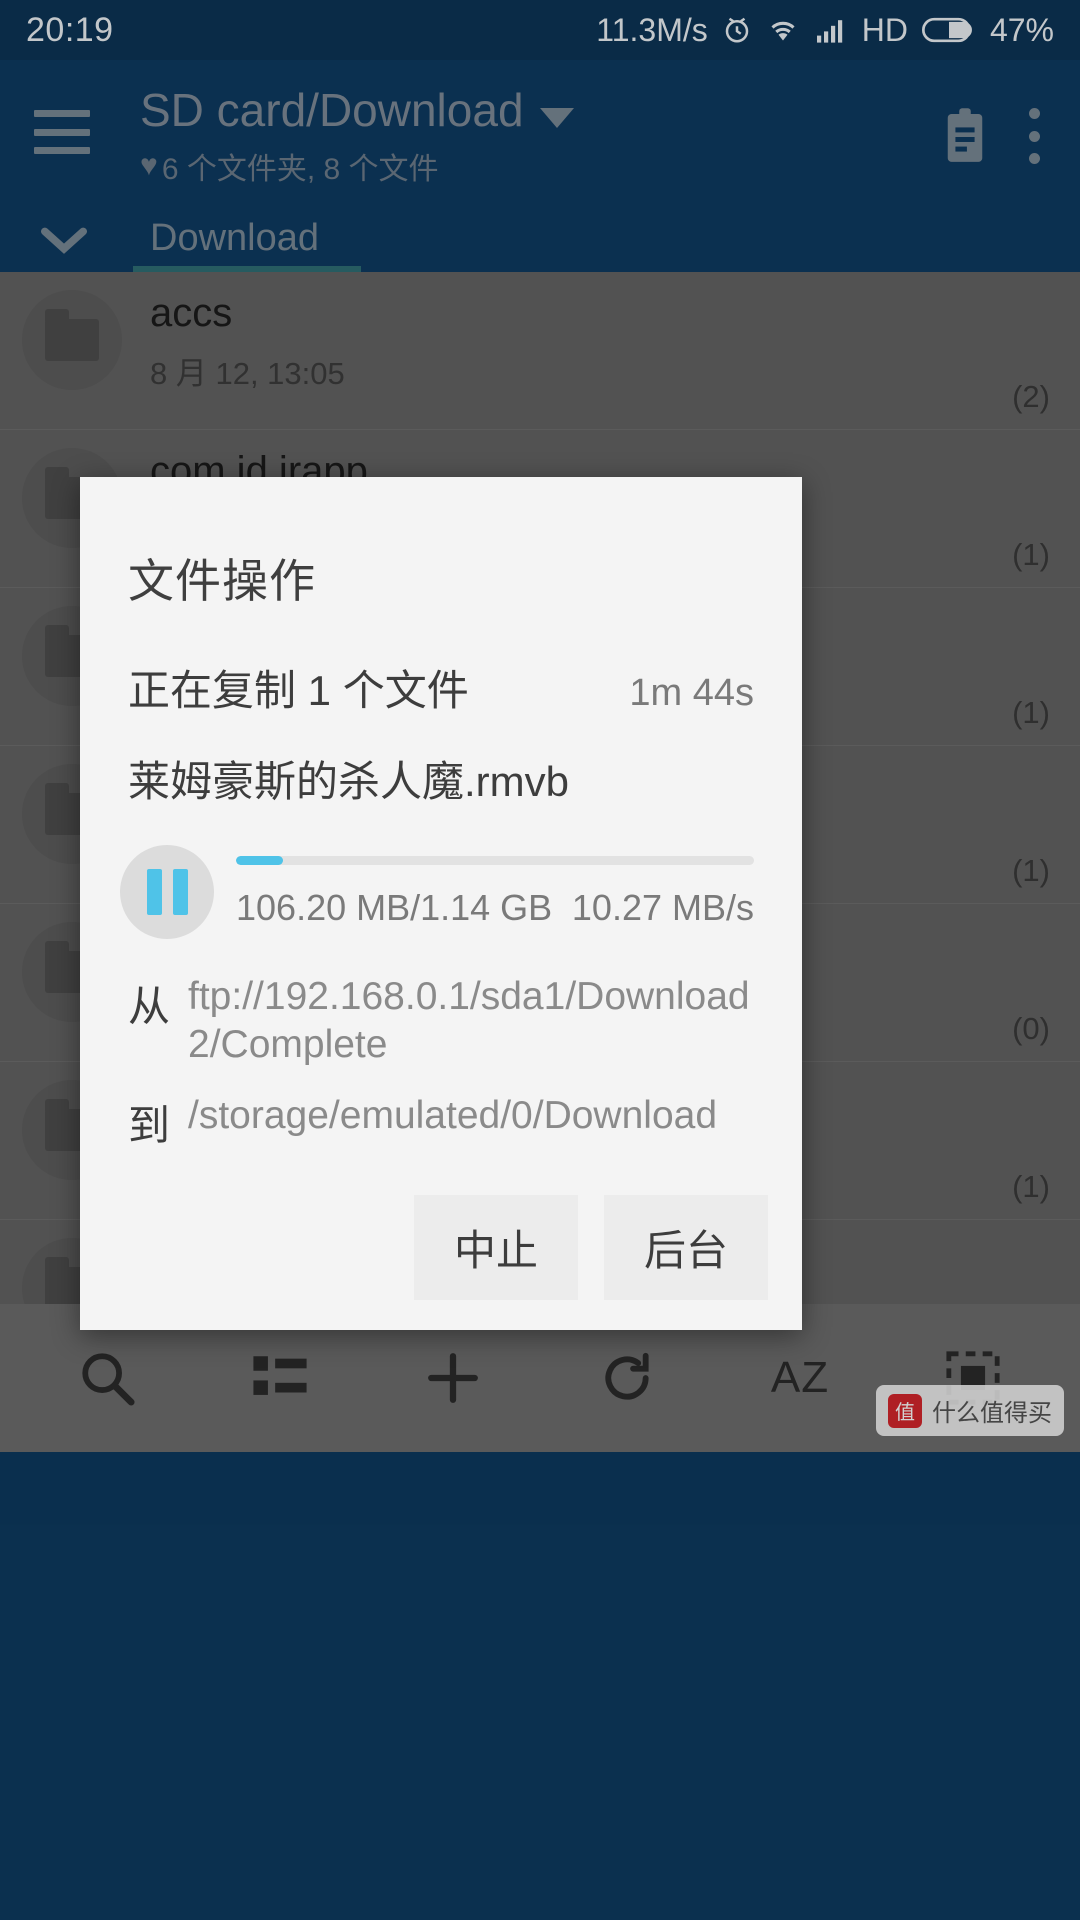 This screenshot has height=1920, width=1080. I want to click on abort-button: 中止, so click(495, 1247).